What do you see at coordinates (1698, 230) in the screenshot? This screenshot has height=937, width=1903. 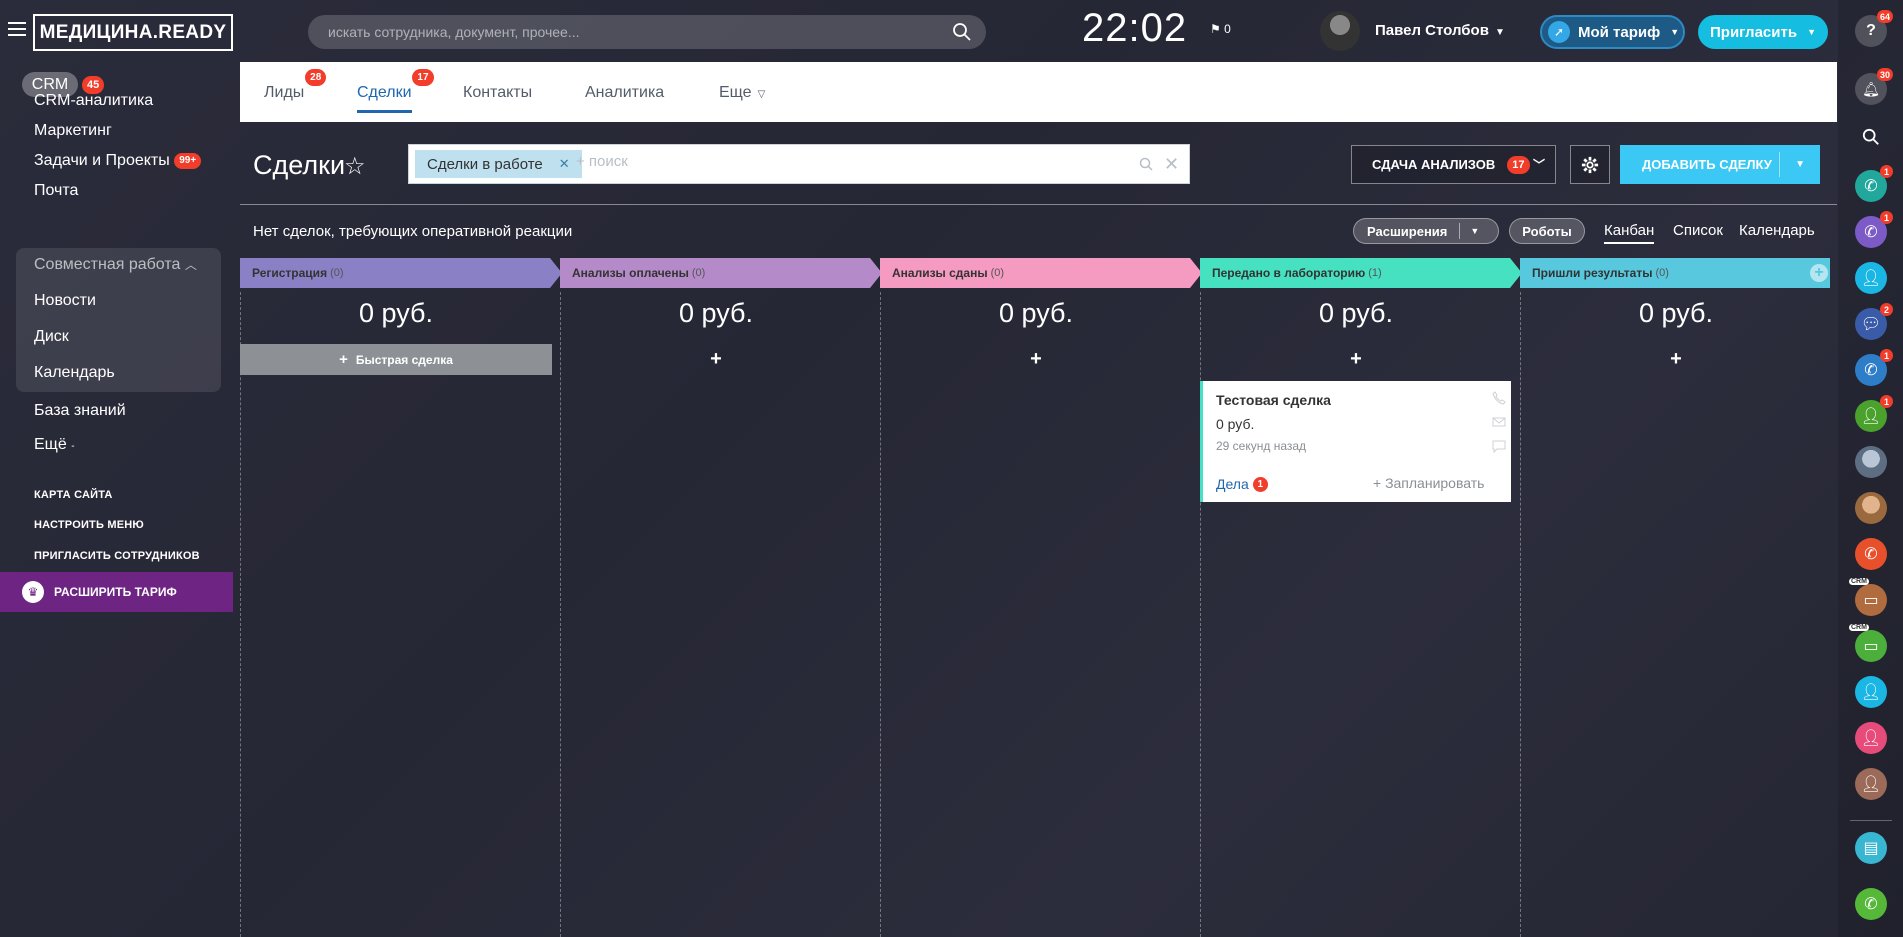 I see `view-list: Список` at bounding box center [1698, 230].